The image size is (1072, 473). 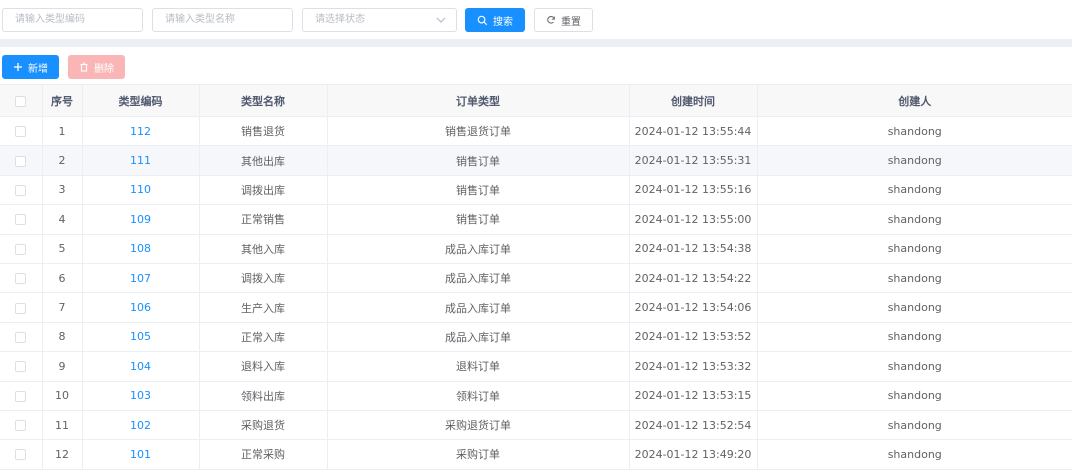 I want to click on table-row: 12 101 正常采购 采购订单 2024-01-12 13:49:20 shandong, so click(x=536, y=454).